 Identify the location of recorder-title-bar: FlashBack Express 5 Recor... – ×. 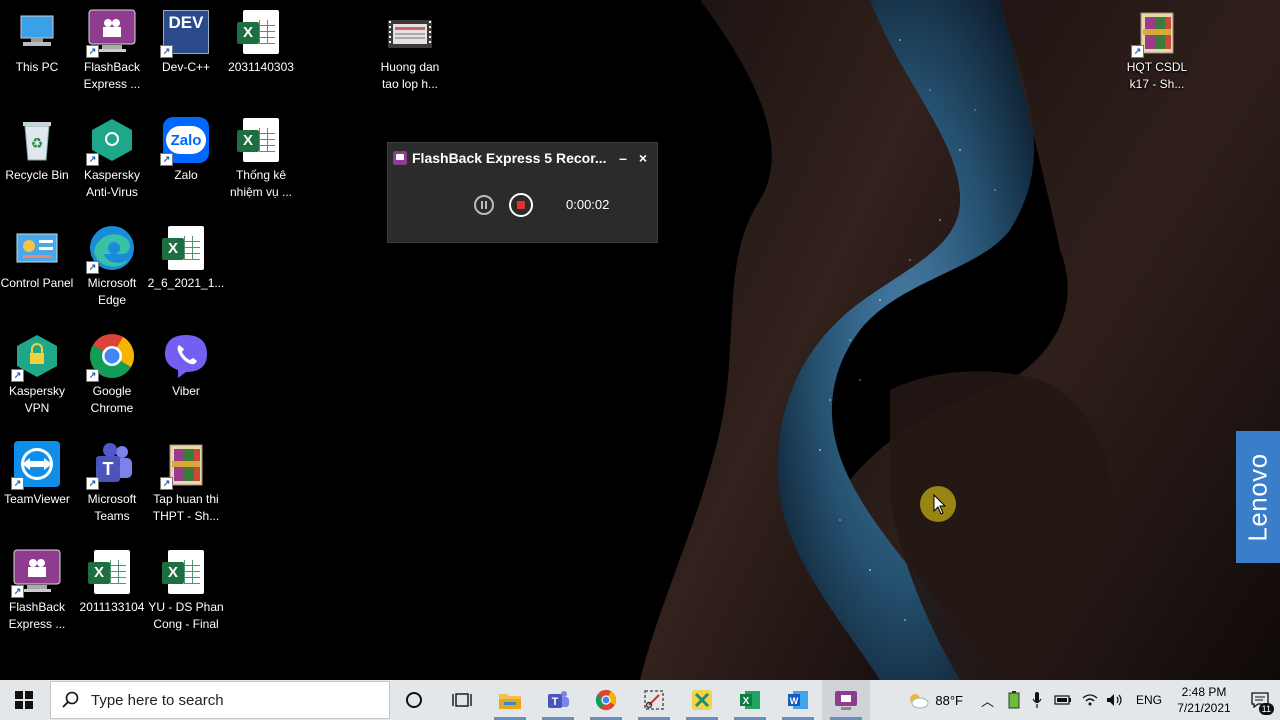
(522, 158).